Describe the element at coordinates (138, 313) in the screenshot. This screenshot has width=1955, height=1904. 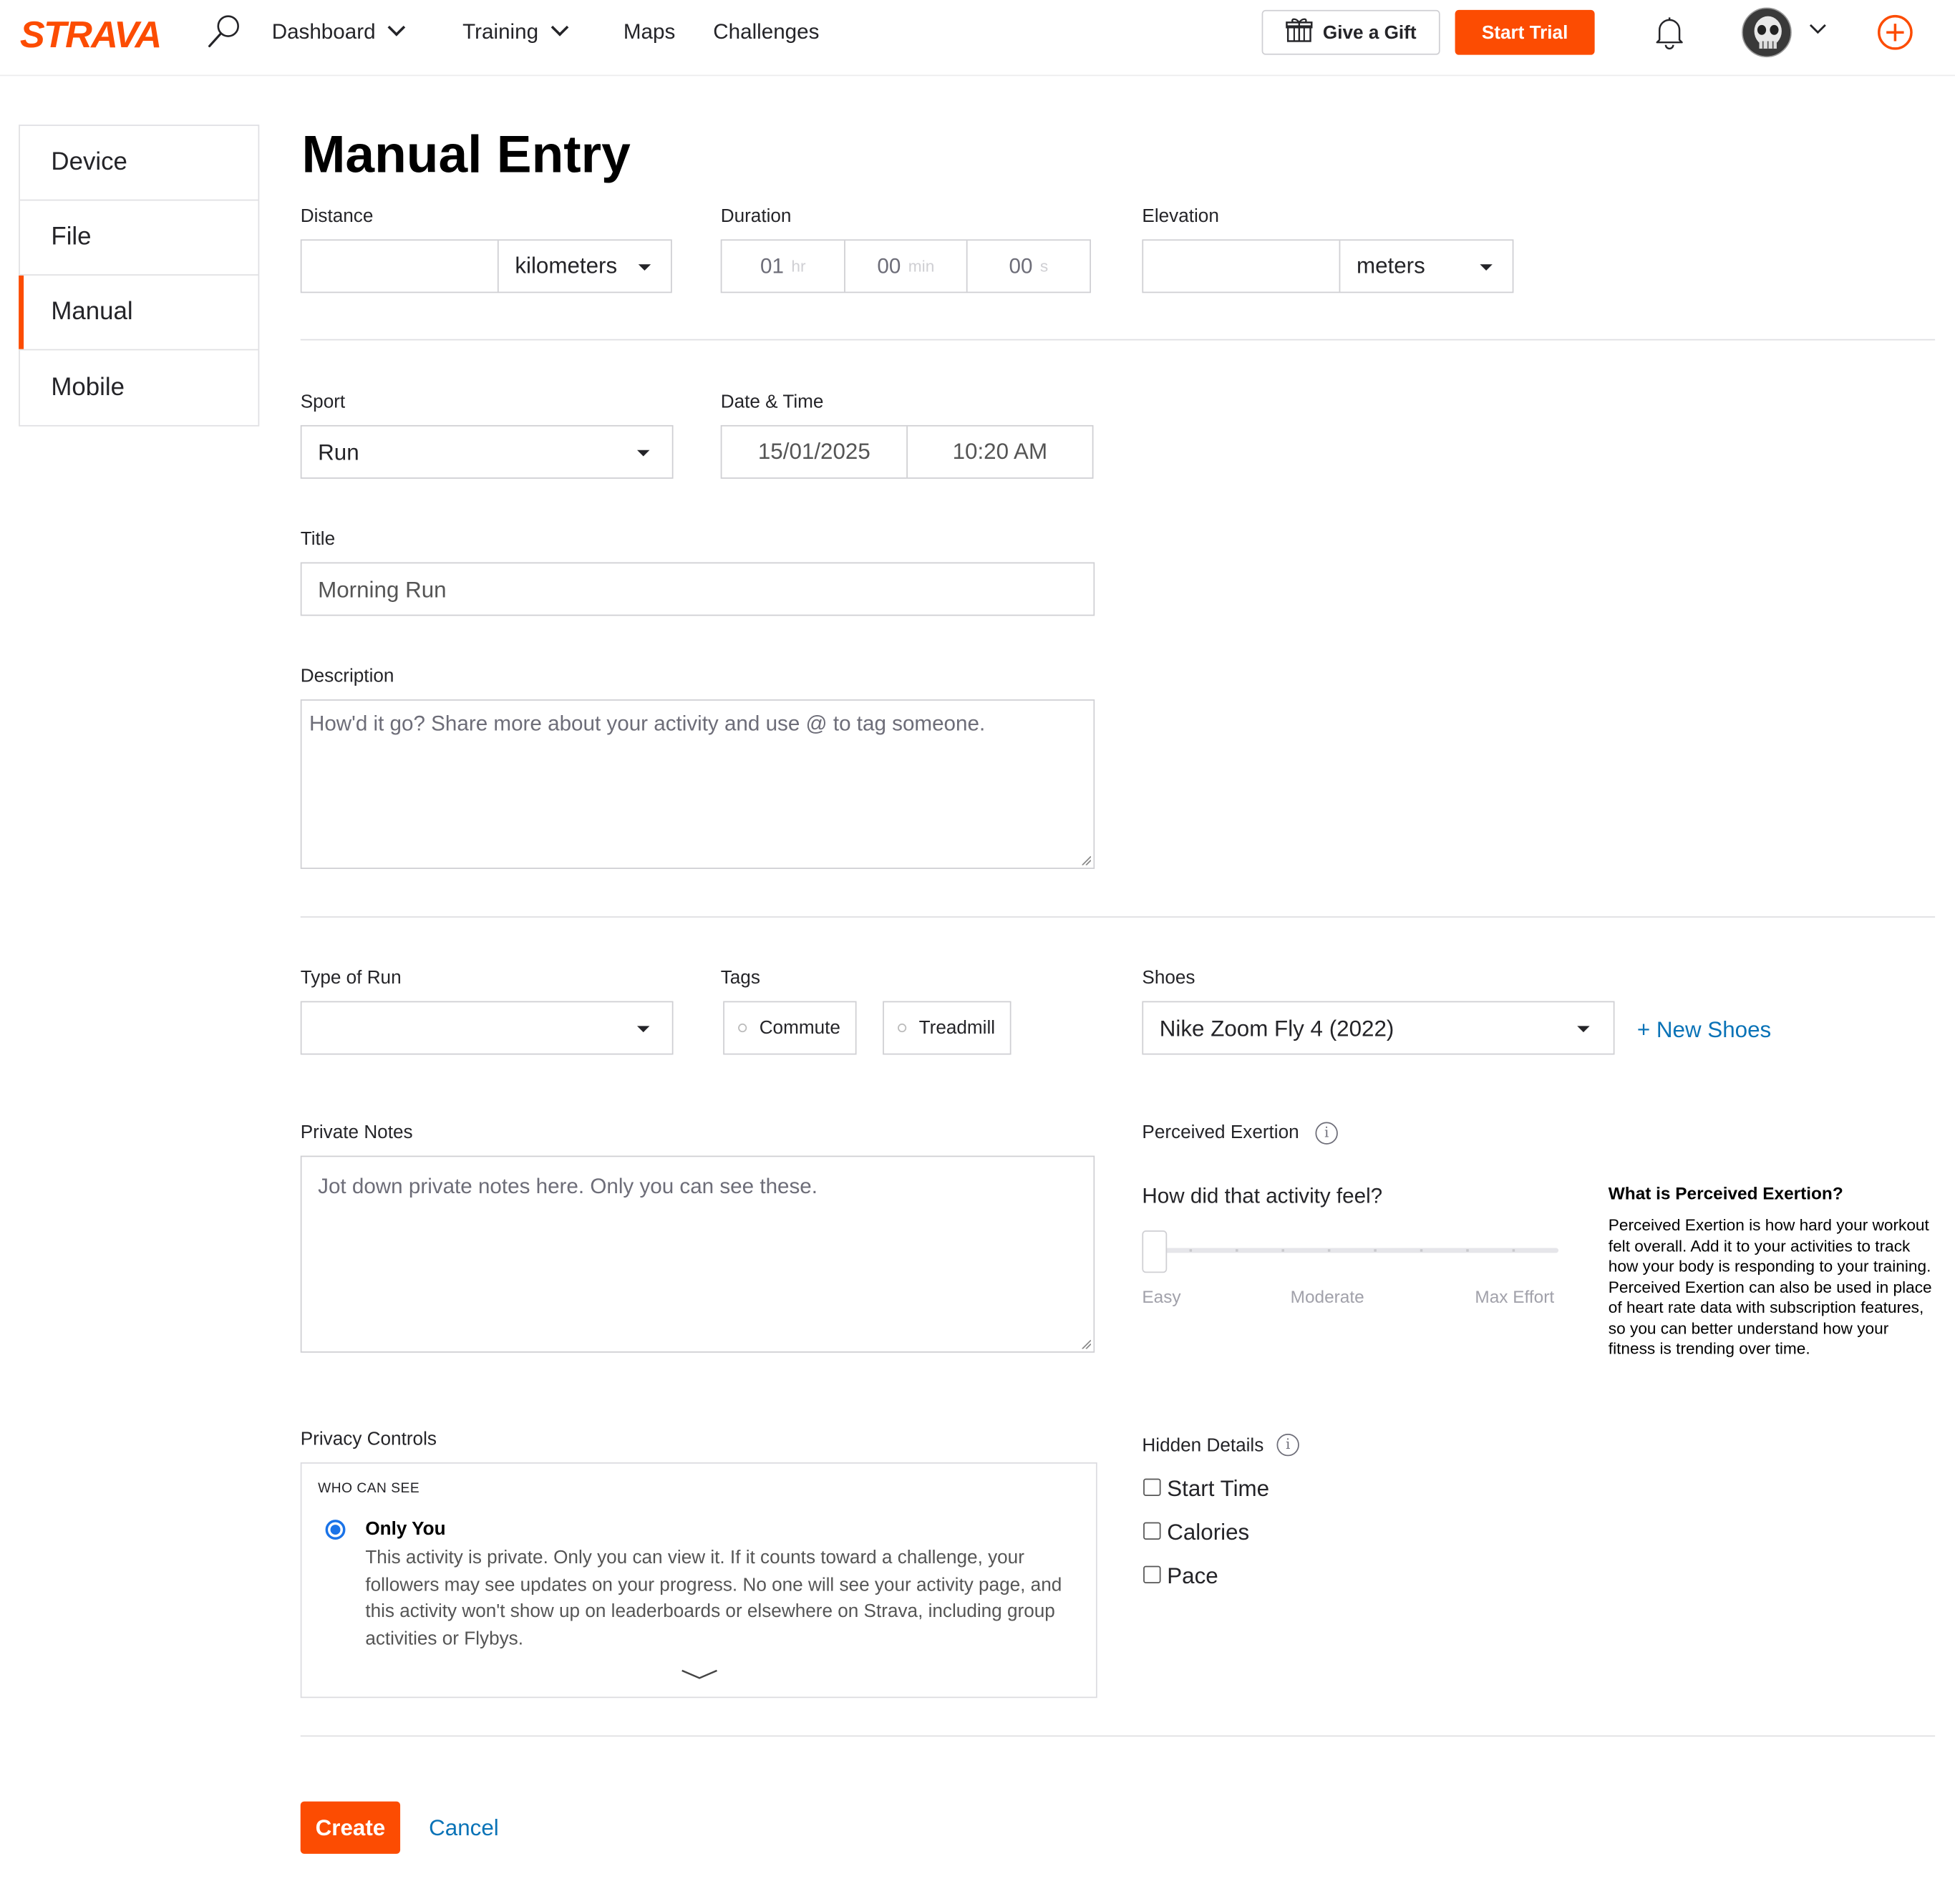
I see `sidebar-item-manual: Manual` at that location.